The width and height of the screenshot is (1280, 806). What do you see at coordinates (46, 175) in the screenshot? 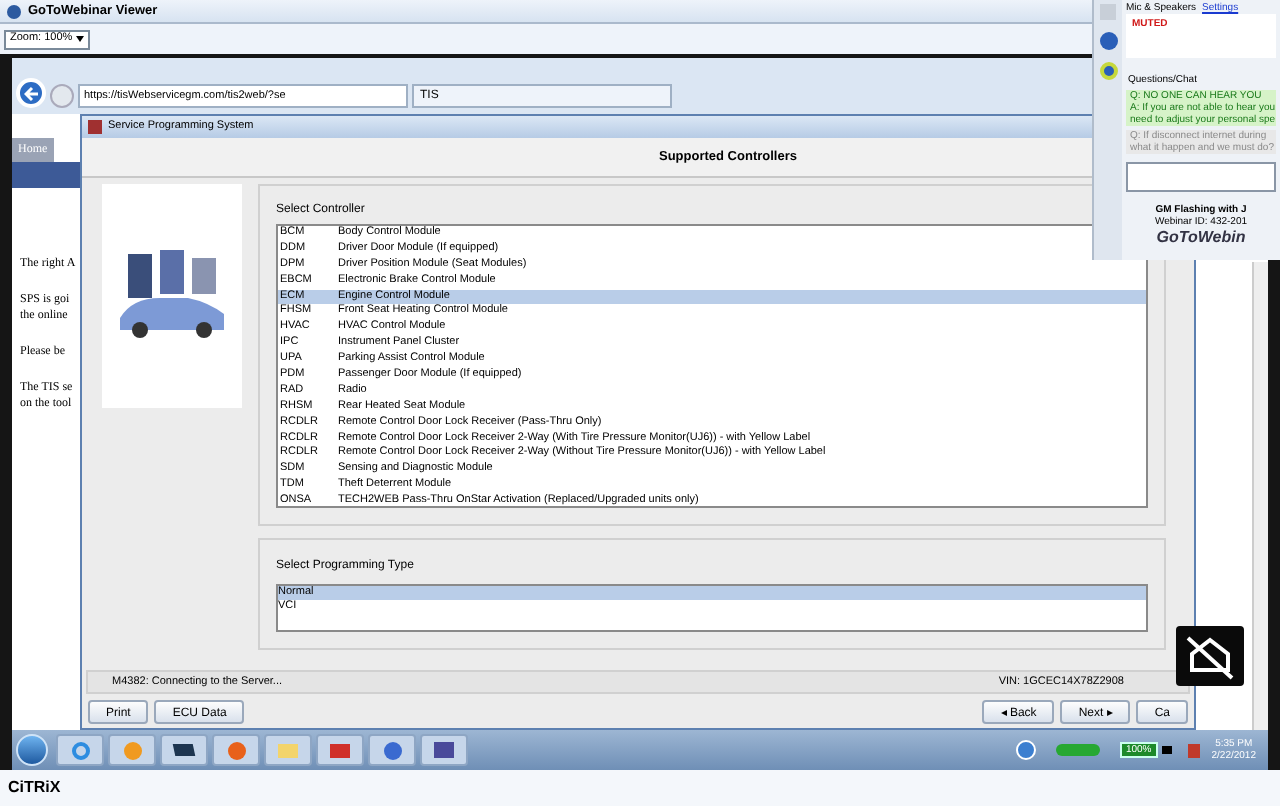
I see `nav-bar` at bounding box center [46, 175].